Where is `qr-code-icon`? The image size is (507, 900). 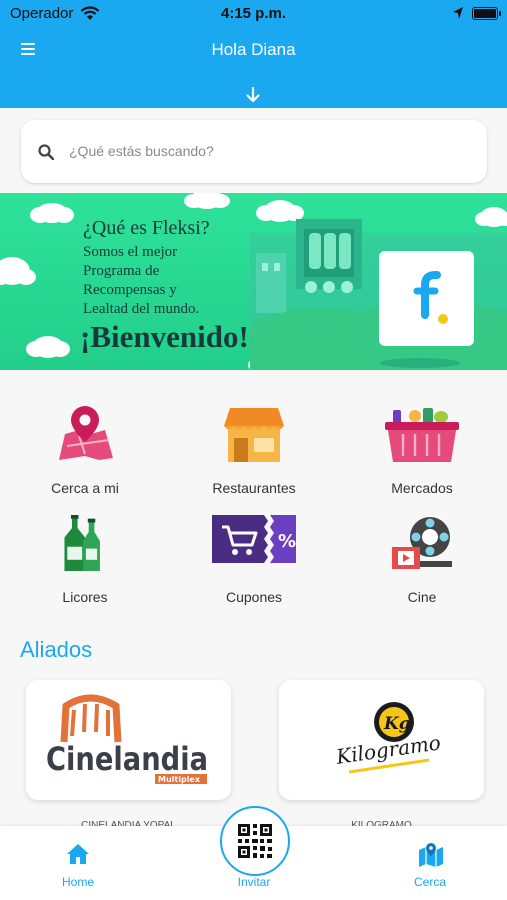 qr-code-icon is located at coordinates (255, 841).